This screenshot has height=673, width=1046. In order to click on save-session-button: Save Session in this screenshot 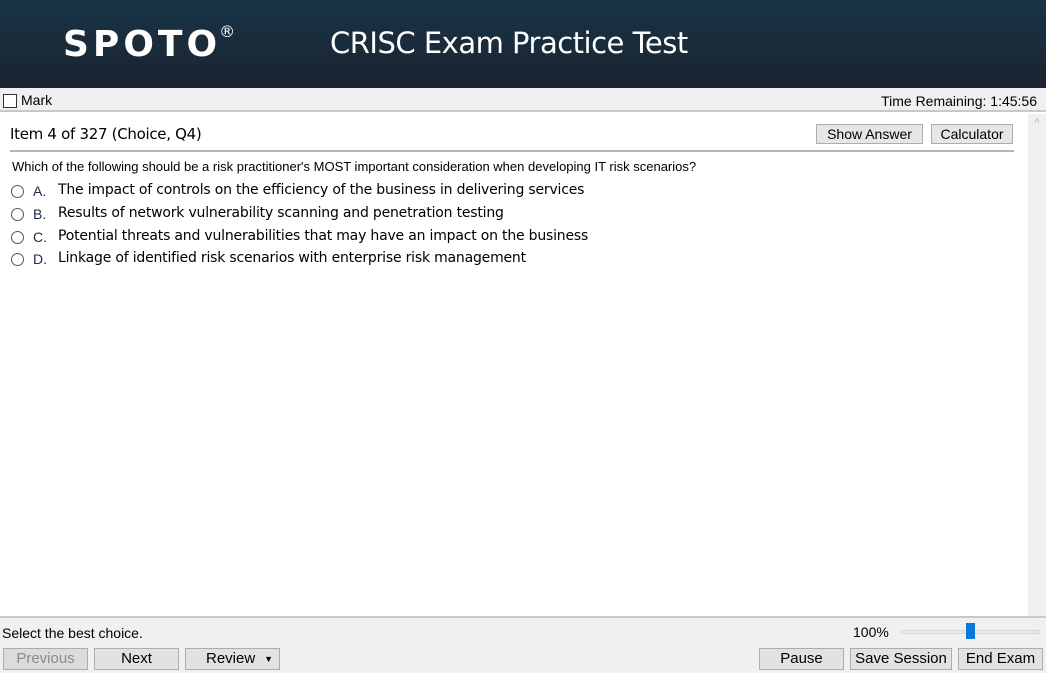, I will do `click(901, 659)`.